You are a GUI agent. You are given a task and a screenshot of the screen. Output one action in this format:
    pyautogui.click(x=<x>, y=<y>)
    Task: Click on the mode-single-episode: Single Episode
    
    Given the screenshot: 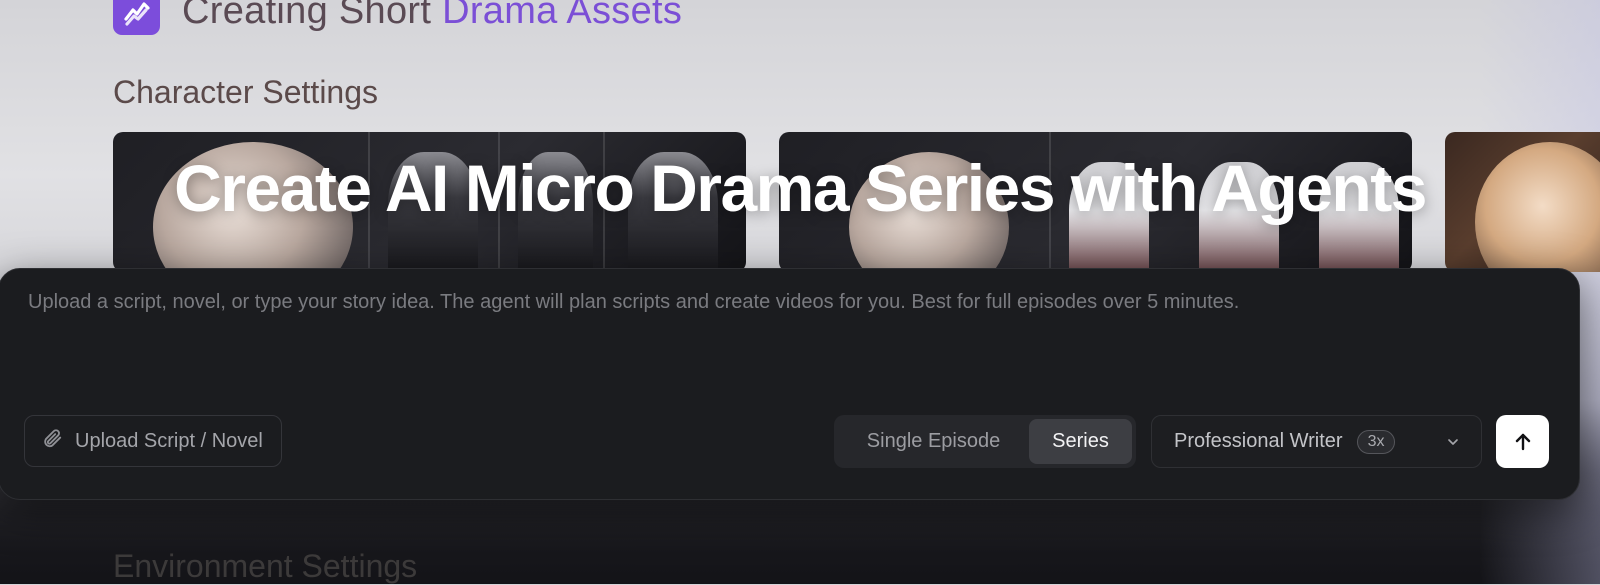 What is the action you would take?
    pyautogui.click(x=933, y=441)
    